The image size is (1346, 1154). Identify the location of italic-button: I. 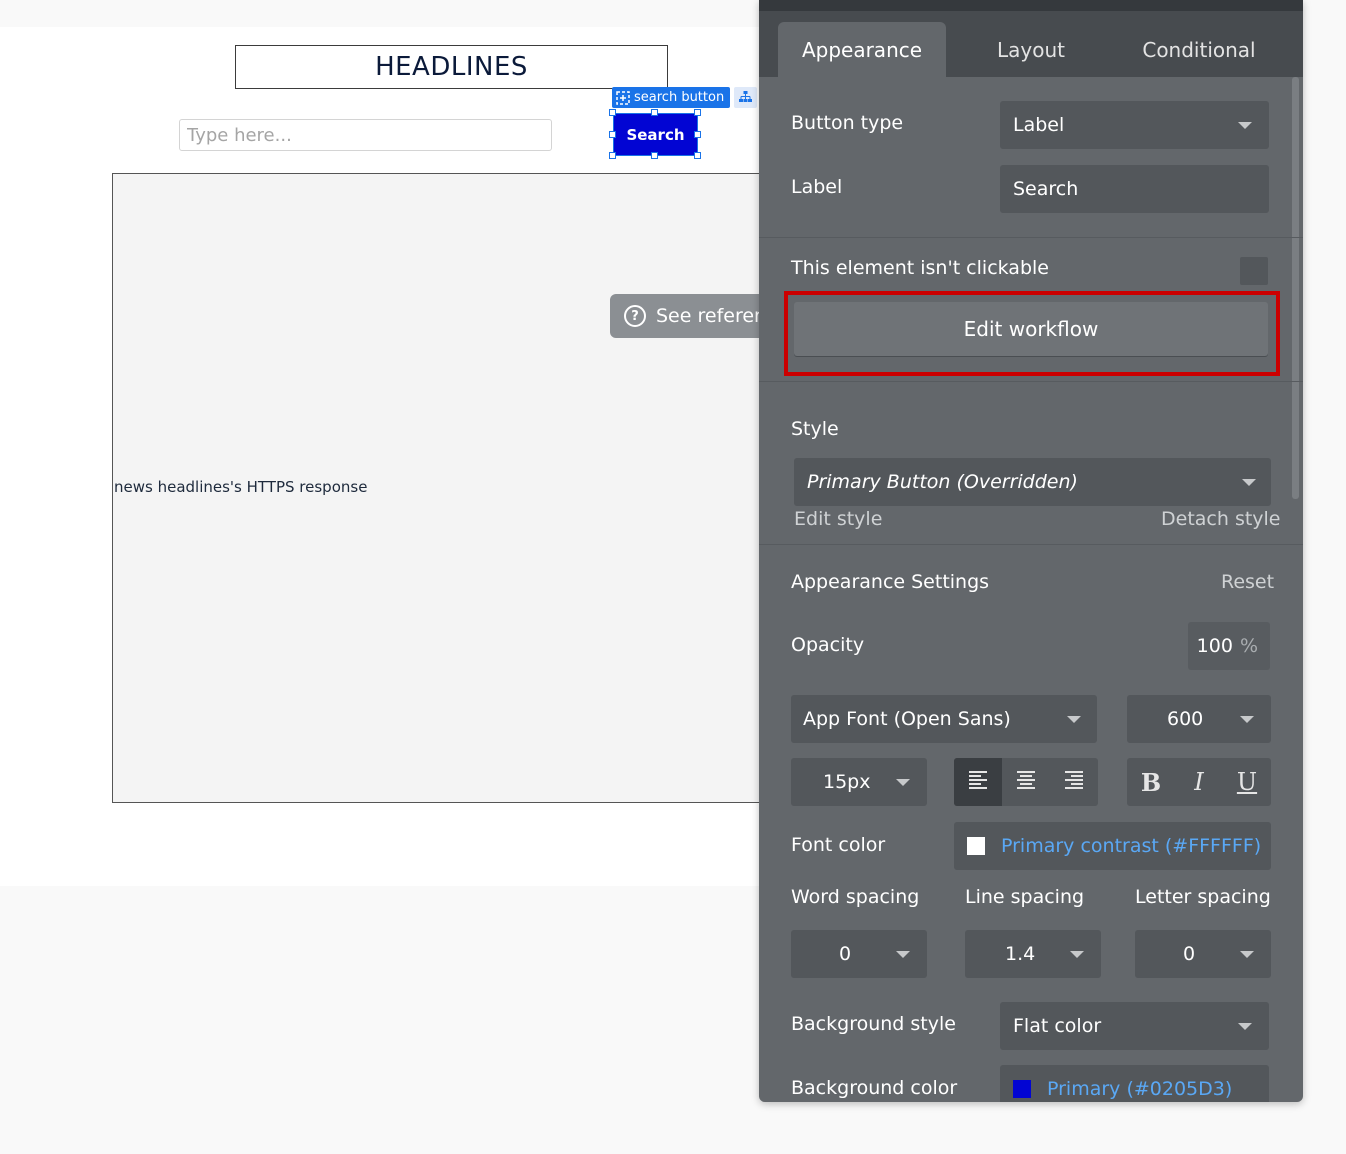
(1199, 782).